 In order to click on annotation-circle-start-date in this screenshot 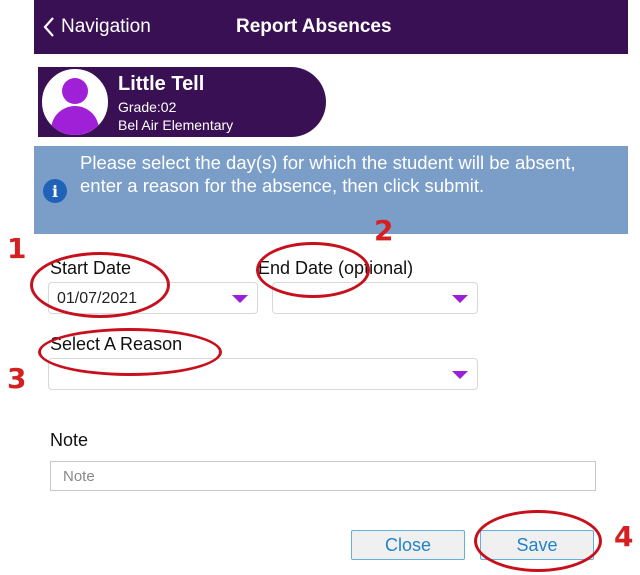, I will do `click(100, 285)`.